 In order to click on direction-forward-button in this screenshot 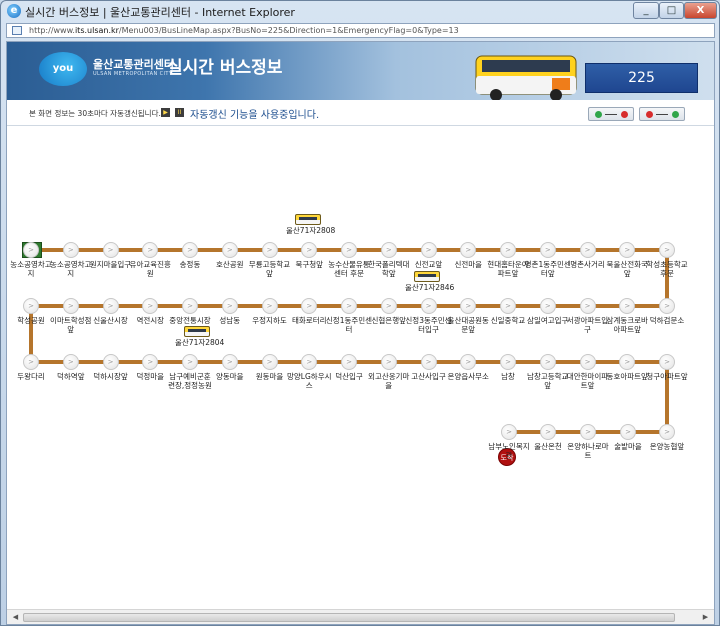, I will do `click(611, 114)`.